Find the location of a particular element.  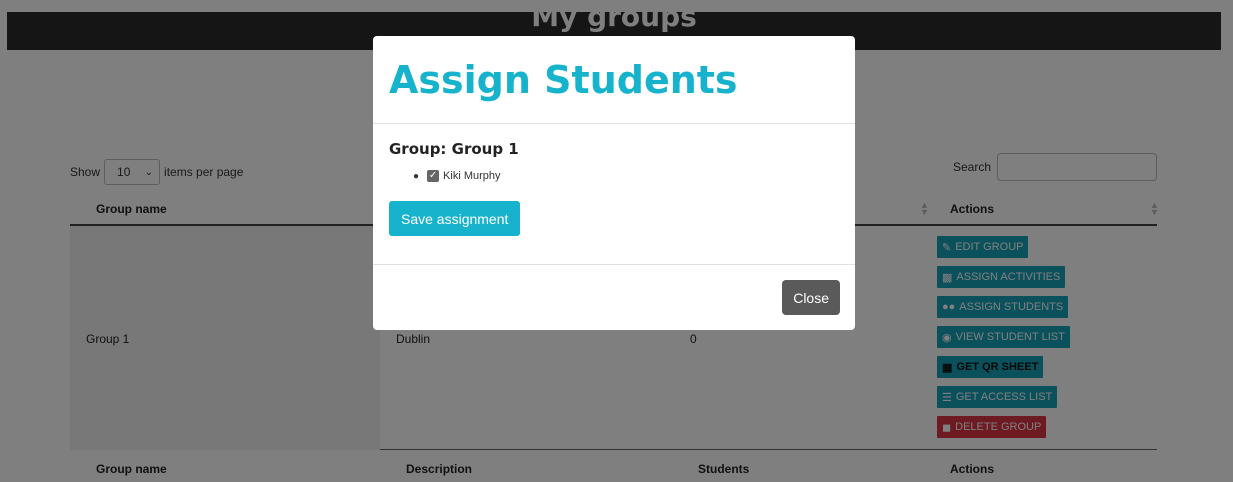

student-list: ● ✓ Kiki Murphy is located at coordinates (614, 176).